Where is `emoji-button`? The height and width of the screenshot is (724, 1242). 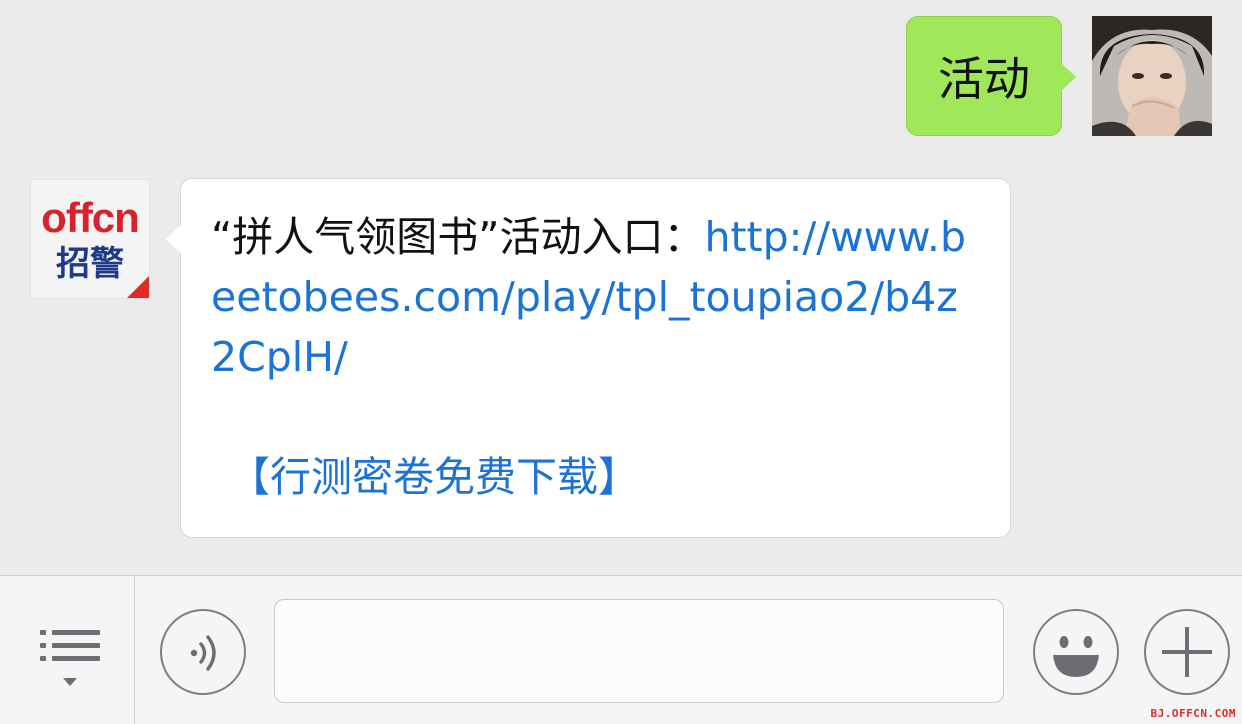
emoji-button is located at coordinates (1076, 652).